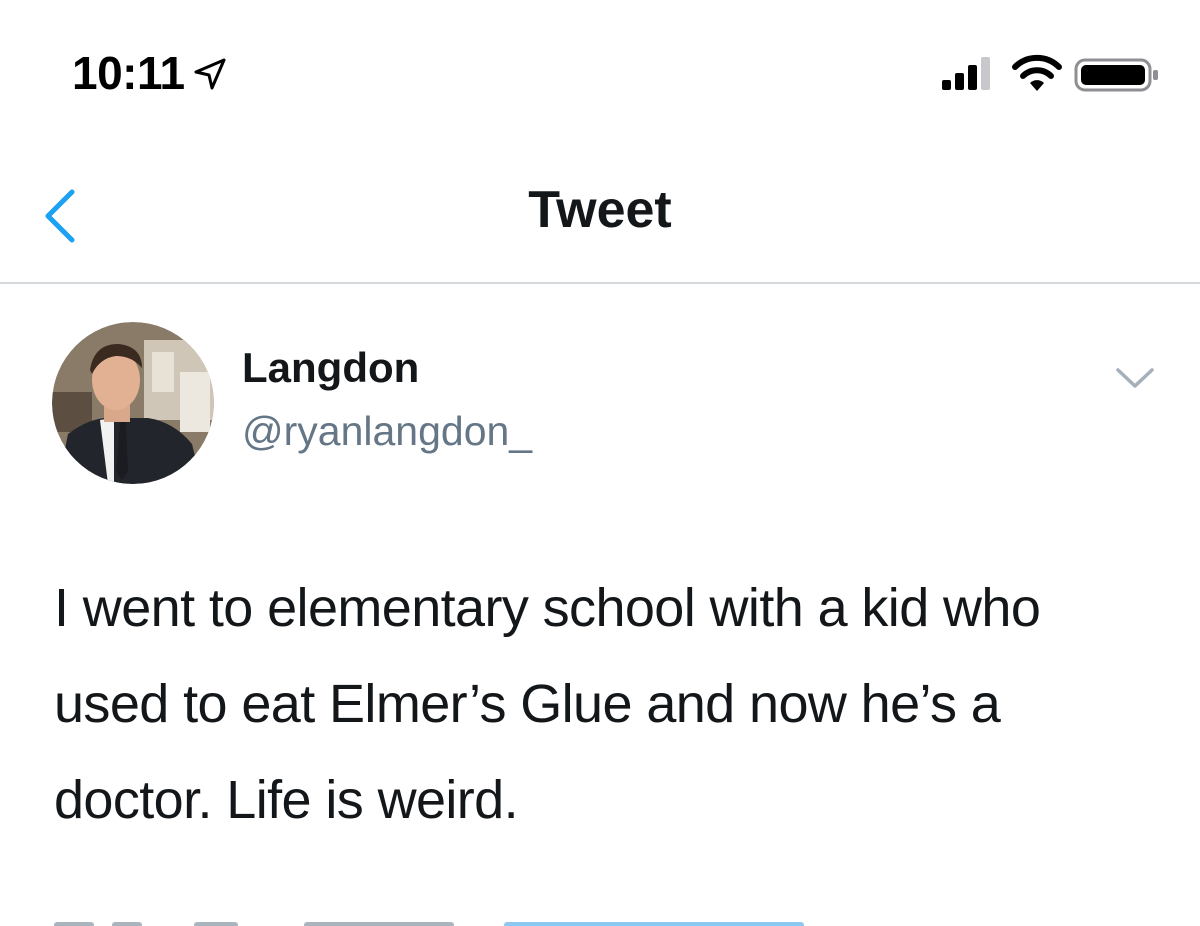  I want to click on status-time: 10:11, so click(128, 73).